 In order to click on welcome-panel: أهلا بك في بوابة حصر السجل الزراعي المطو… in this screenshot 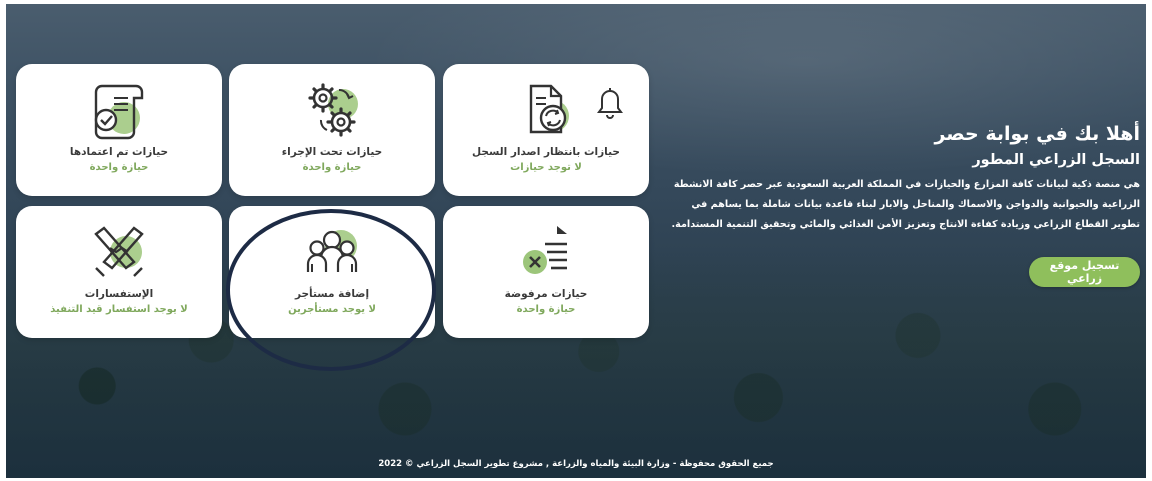, I will do `click(905, 178)`.